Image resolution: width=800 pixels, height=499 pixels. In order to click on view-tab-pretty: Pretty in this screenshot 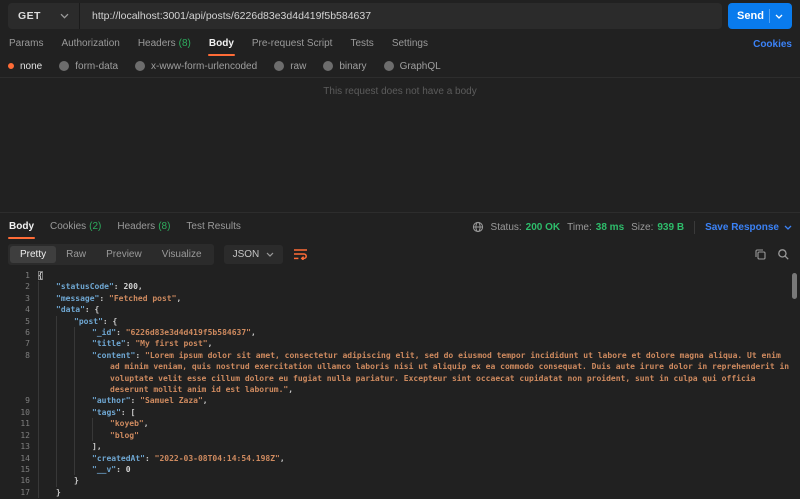, I will do `click(33, 254)`.